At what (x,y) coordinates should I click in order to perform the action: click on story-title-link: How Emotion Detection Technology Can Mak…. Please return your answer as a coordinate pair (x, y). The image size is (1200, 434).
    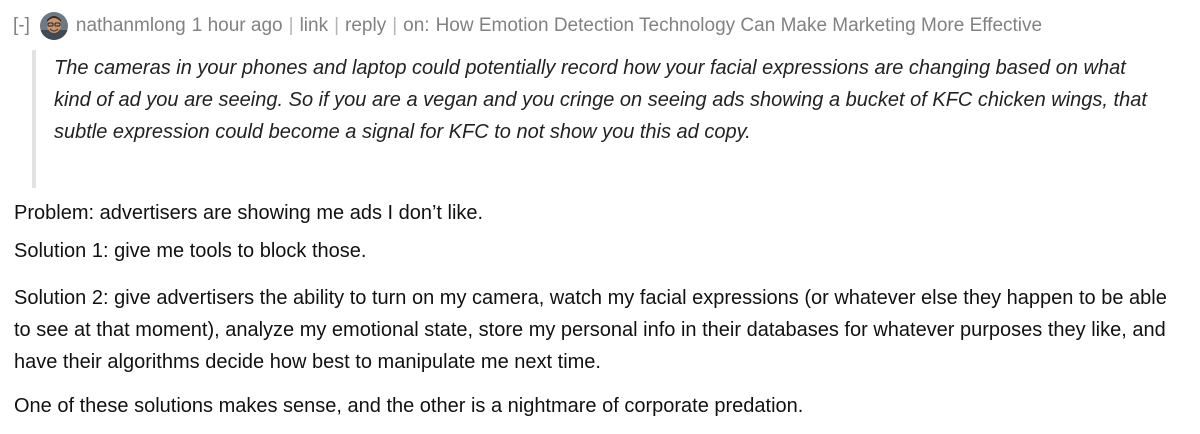
    Looking at the image, I should click on (739, 26).